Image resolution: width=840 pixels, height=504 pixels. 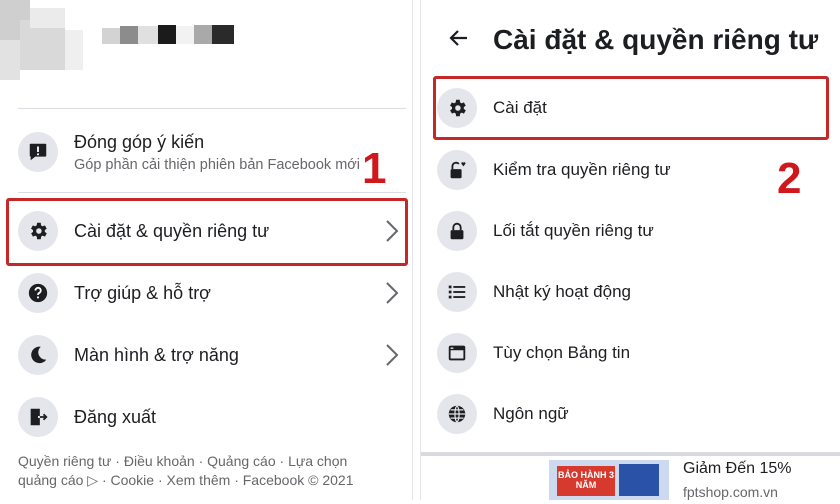 What do you see at coordinates (737, 468) in the screenshot?
I see `ad-title: Giảm Đến 15%` at bounding box center [737, 468].